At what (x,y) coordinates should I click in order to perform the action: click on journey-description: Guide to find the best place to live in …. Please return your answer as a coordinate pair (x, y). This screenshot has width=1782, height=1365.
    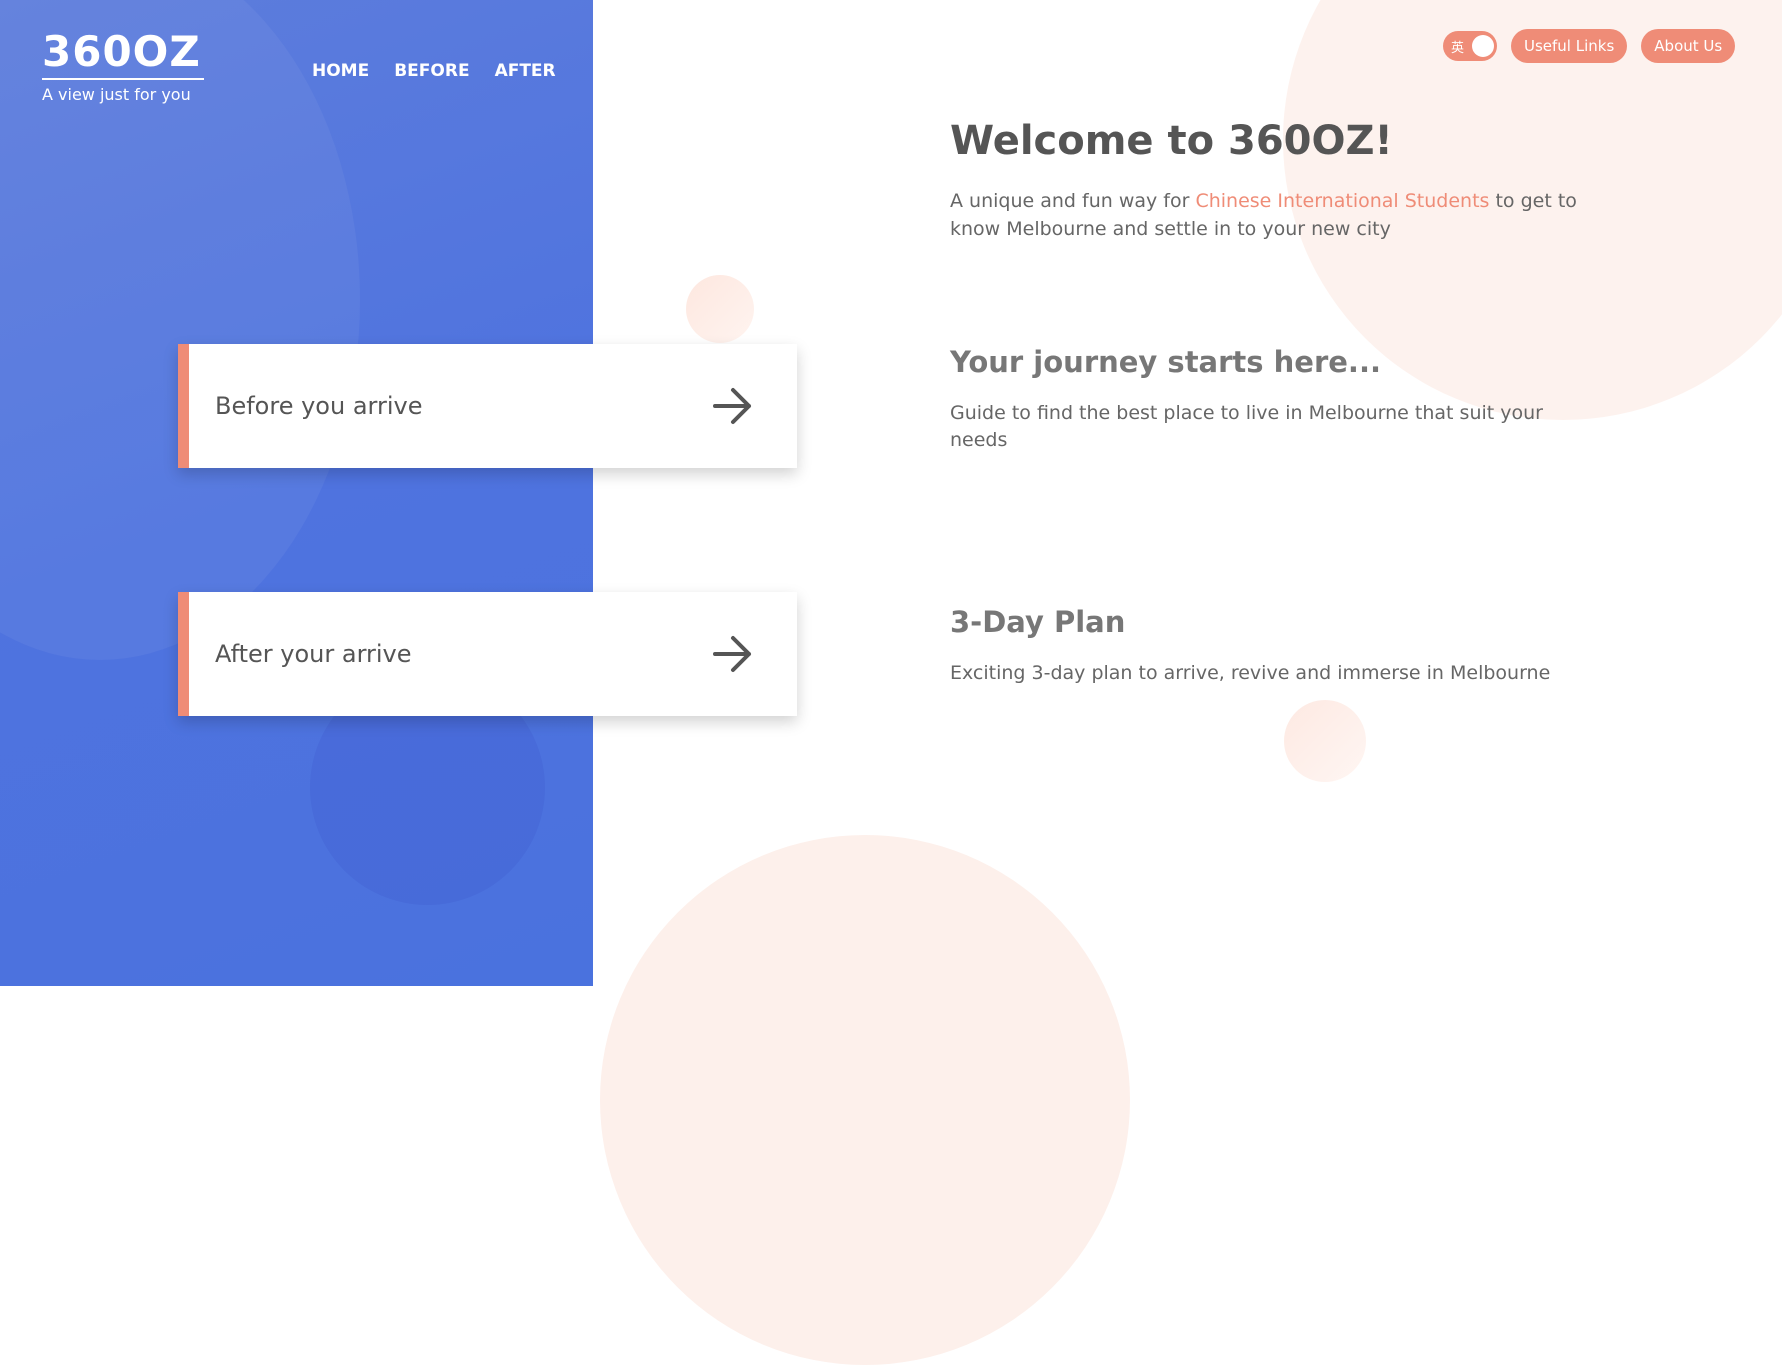
    Looking at the image, I should click on (1246, 426).